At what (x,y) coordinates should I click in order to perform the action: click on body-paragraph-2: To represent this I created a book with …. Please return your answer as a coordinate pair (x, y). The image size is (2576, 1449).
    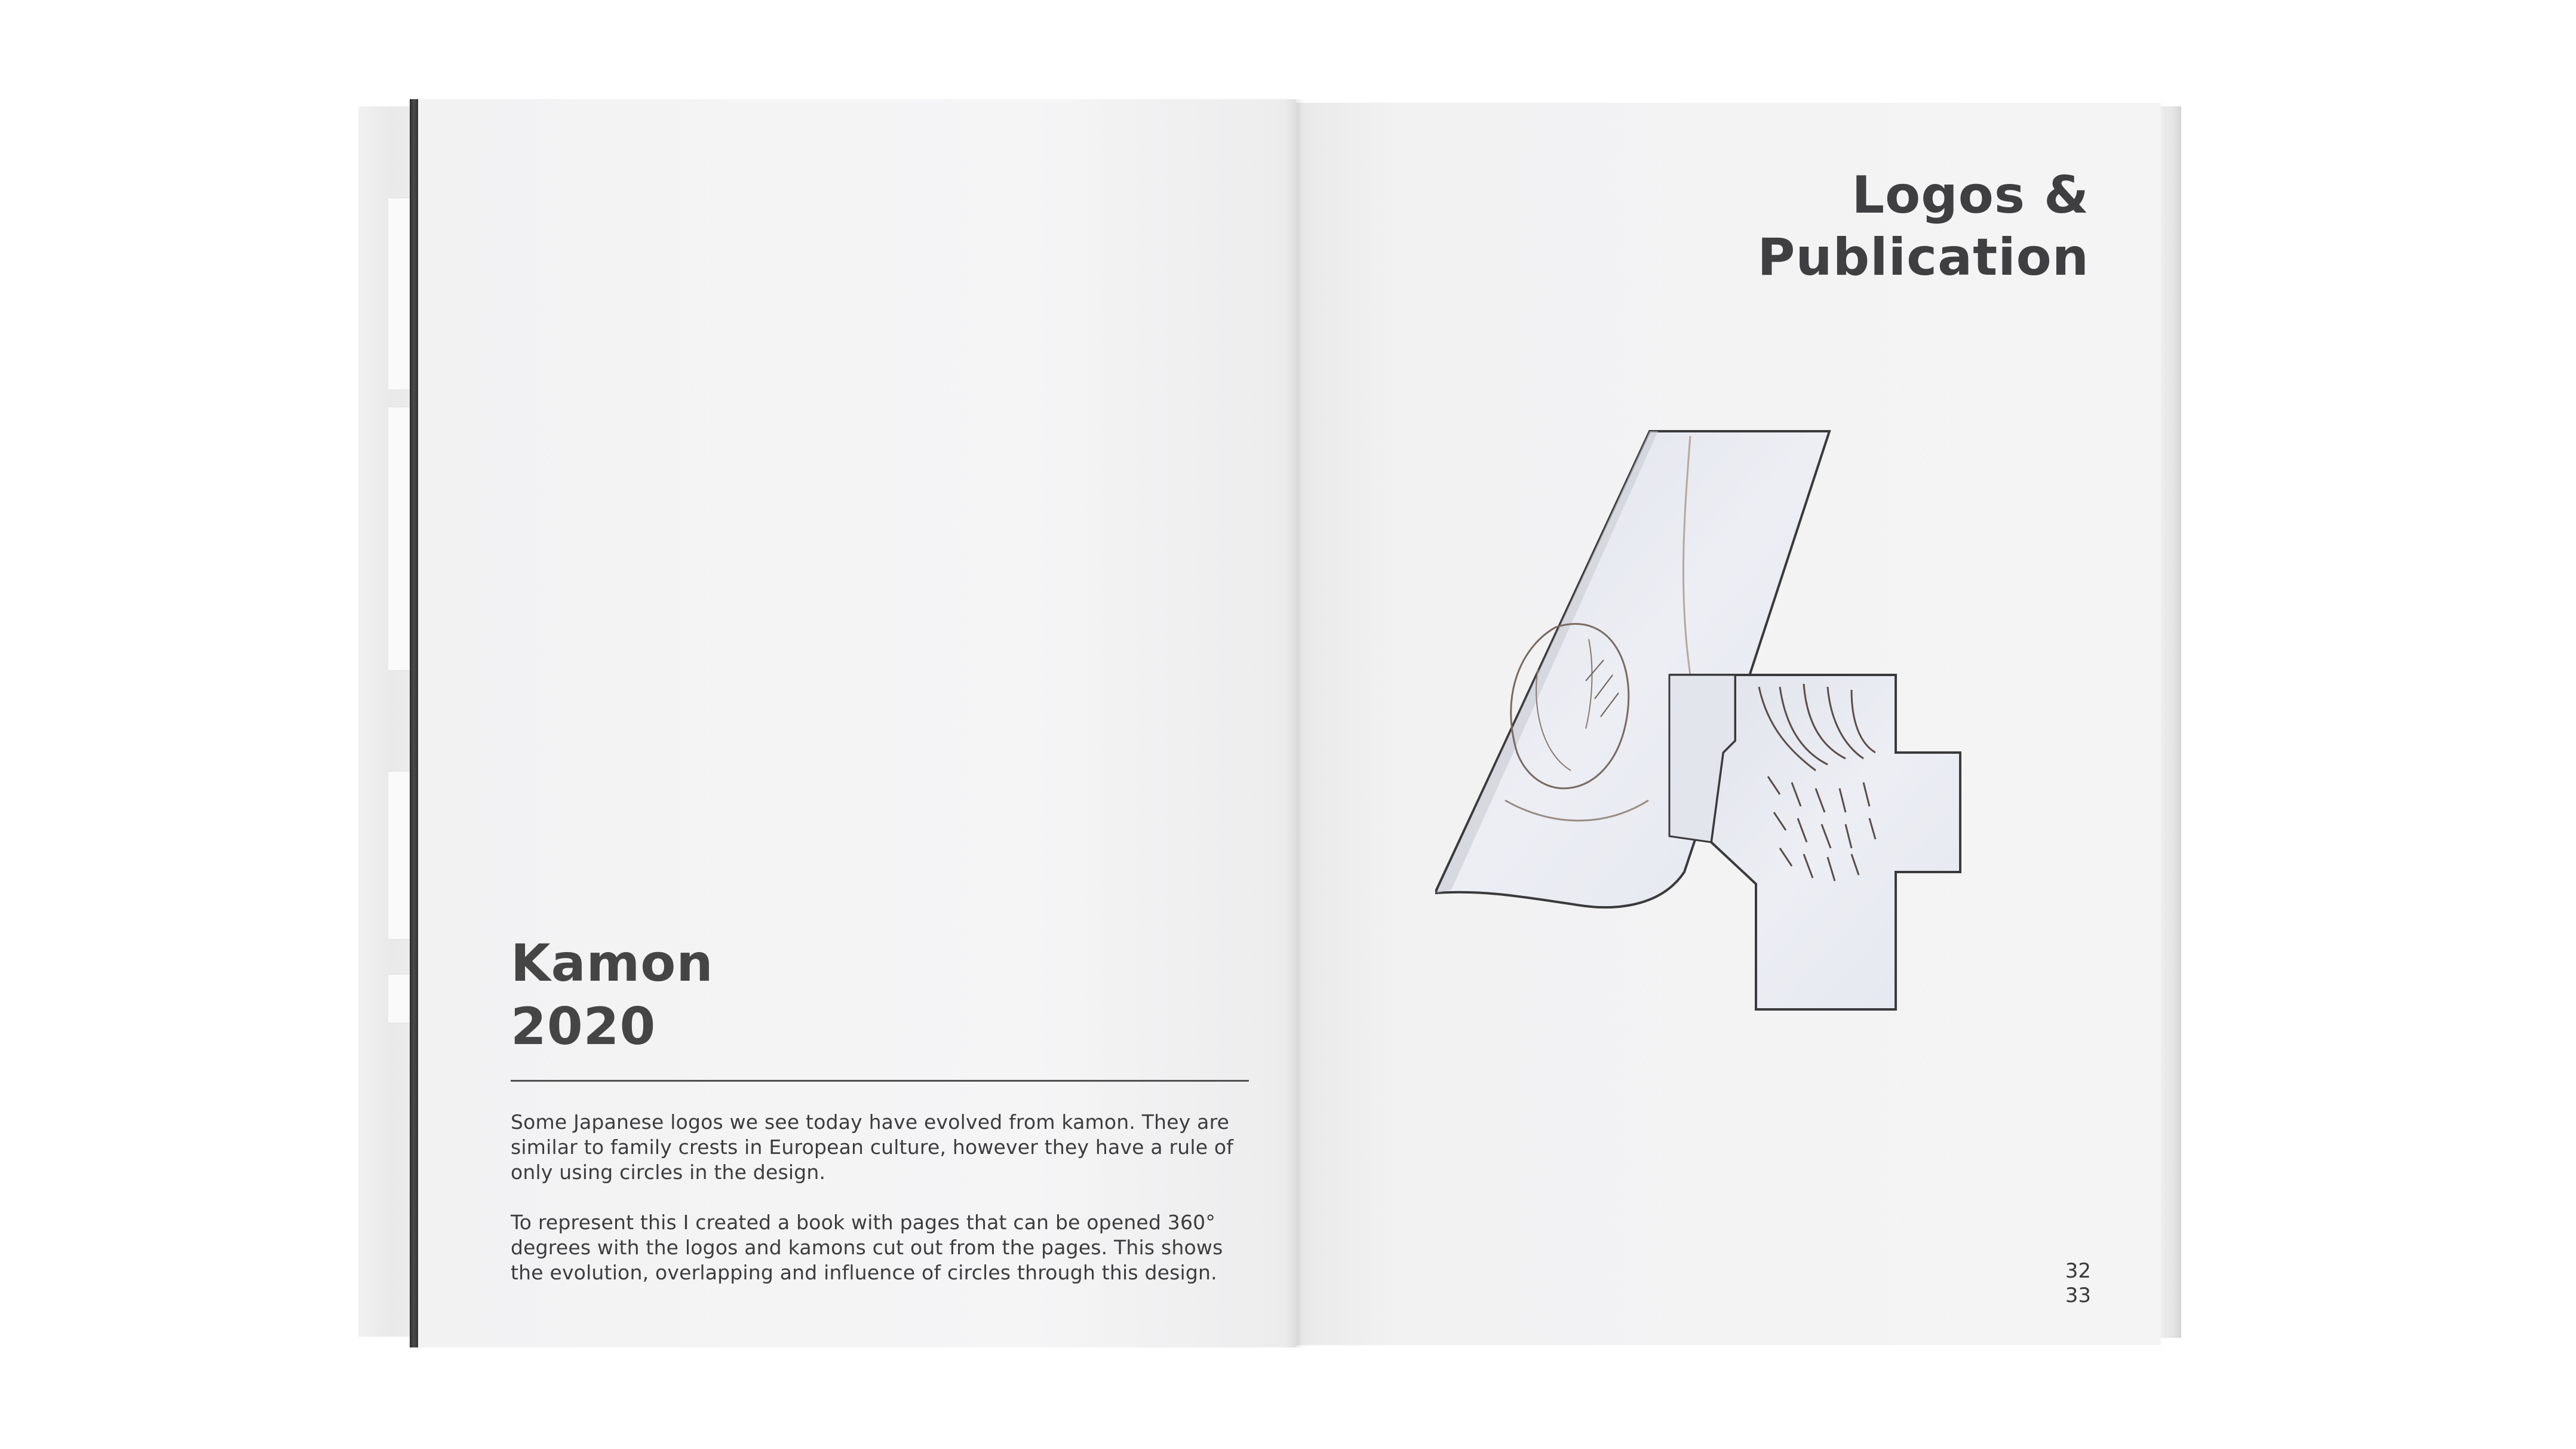
    Looking at the image, I should click on (867, 1247).